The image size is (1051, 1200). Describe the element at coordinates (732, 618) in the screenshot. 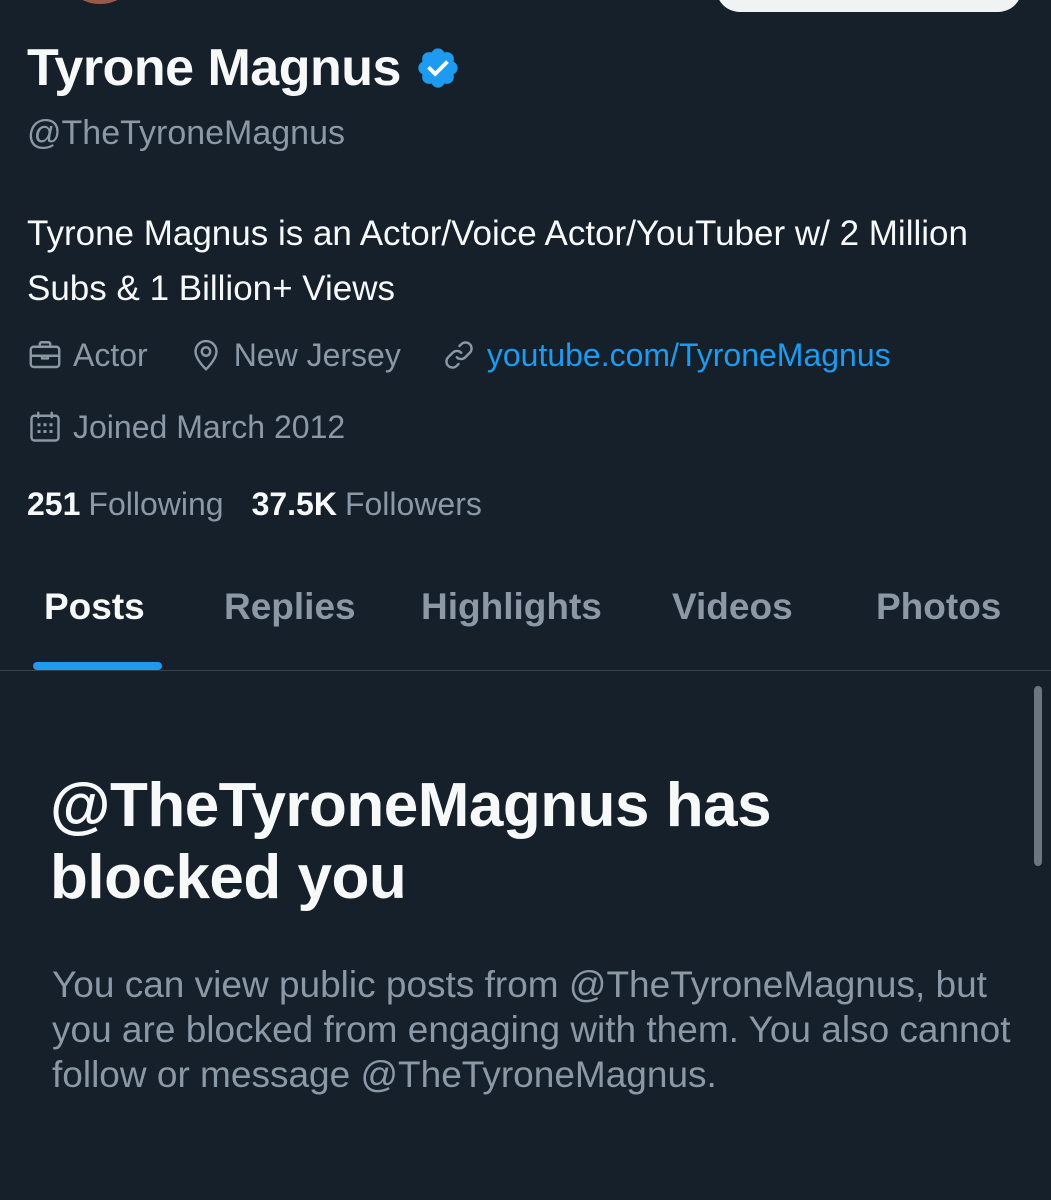

I see `tab-videos: Videos` at that location.